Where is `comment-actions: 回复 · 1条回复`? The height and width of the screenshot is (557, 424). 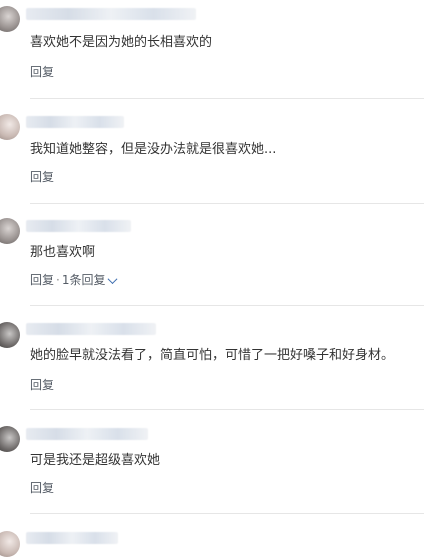 comment-actions: 回复 · 1条回复 is located at coordinates (74, 280).